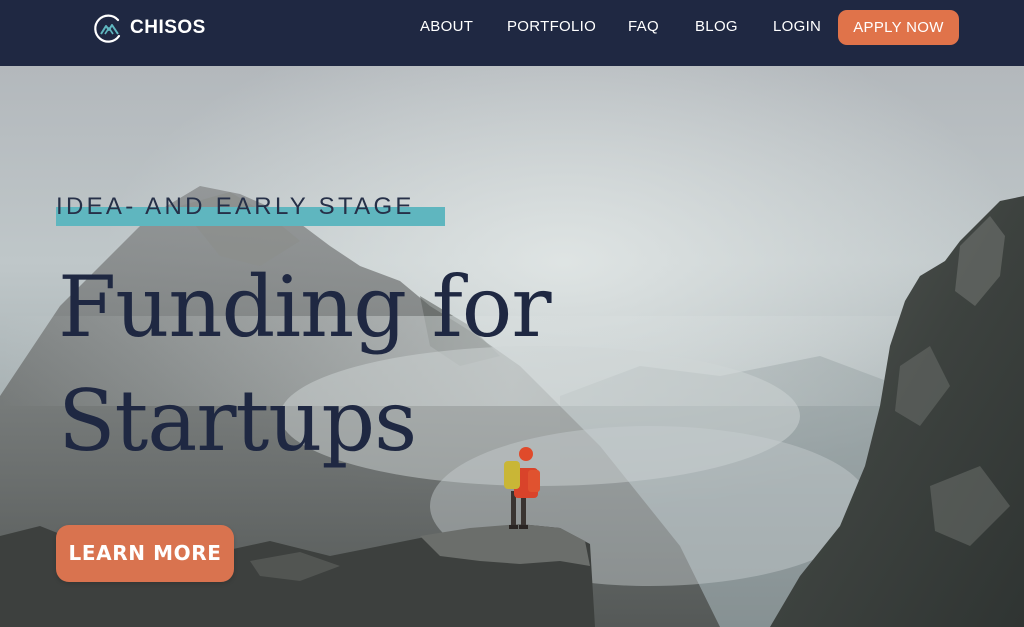 Image resolution: width=1024 pixels, height=627 pixels. What do you see at coordinates (168, 27) in the screenshot?
I see `brand-name: CHISOS` at bounding box center [168, 27].